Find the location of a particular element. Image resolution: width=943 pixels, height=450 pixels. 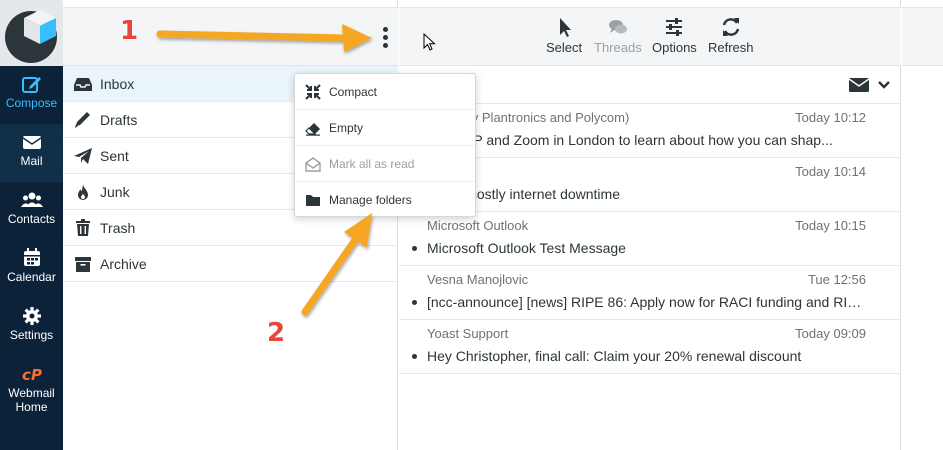

nav-contacts: Contacts is located at coordinates (31, 211).